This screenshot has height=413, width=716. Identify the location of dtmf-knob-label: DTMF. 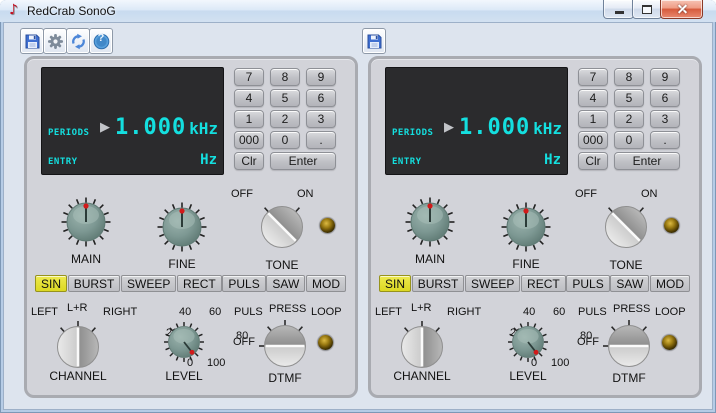
(629, 378).